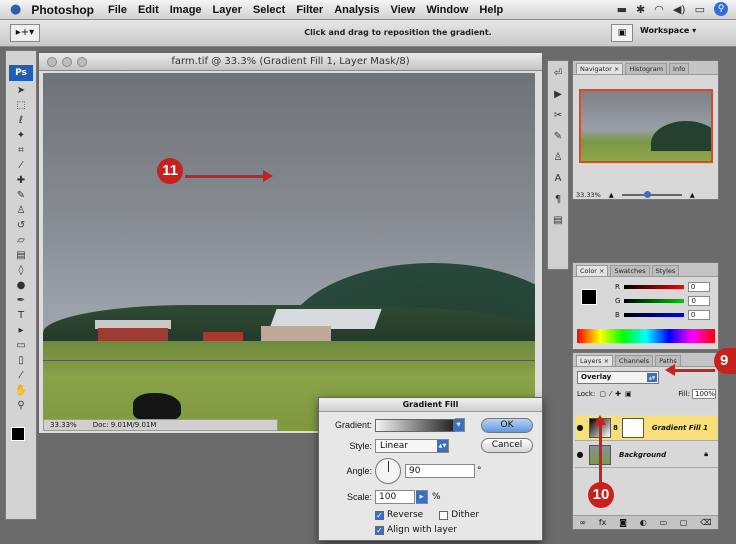  What do you see at coordinates (422, 497) in the screenshot?
I see `scale-slider-toggle: ▶` at bounding box center [422, 497].